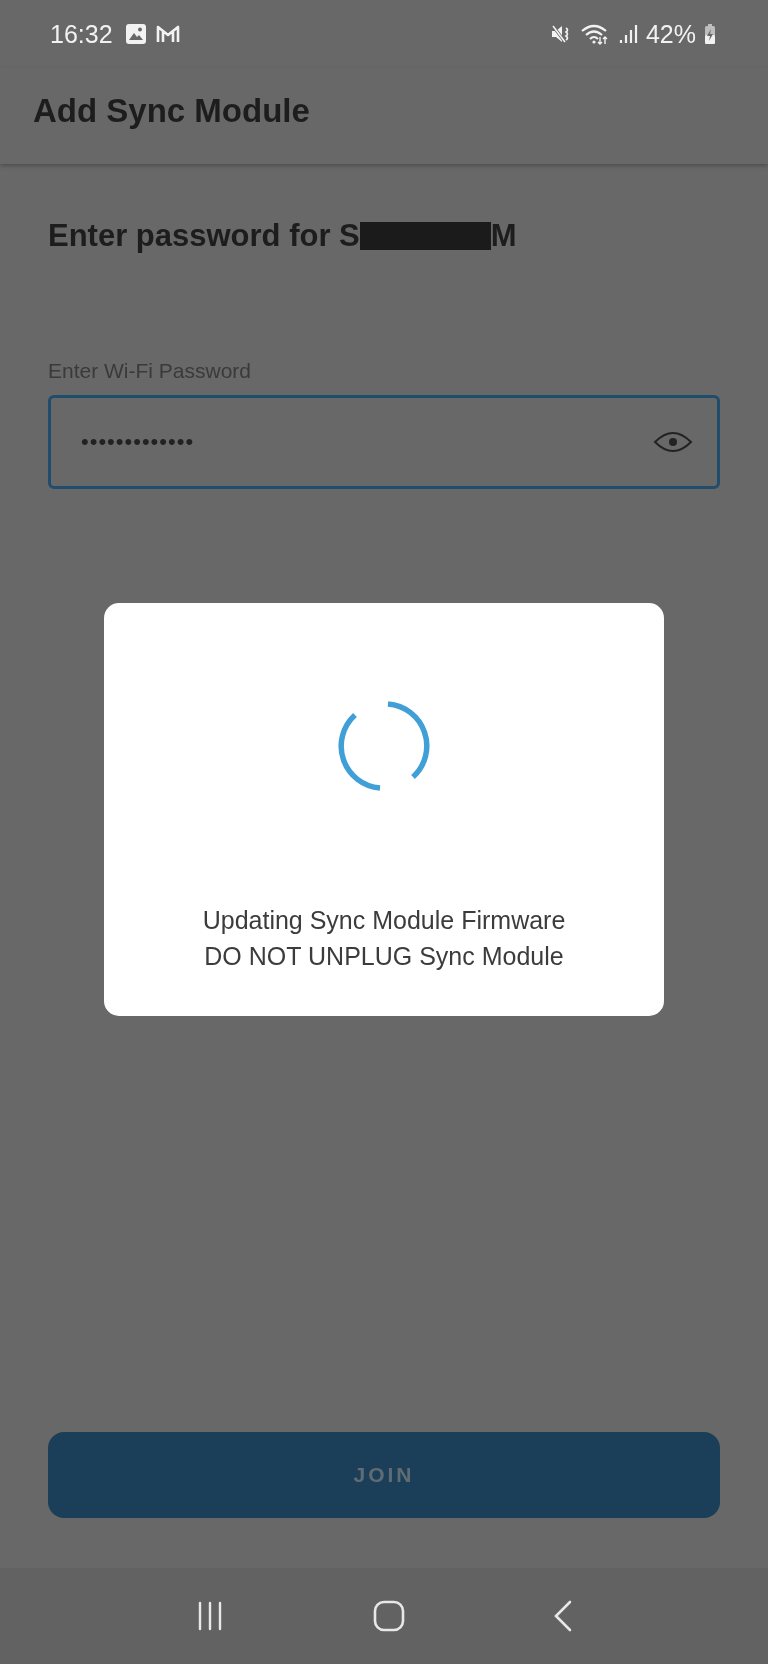 The height and width of the screenshot is (1664, 768). I want to click on heading-text: M, so click(503, 236).